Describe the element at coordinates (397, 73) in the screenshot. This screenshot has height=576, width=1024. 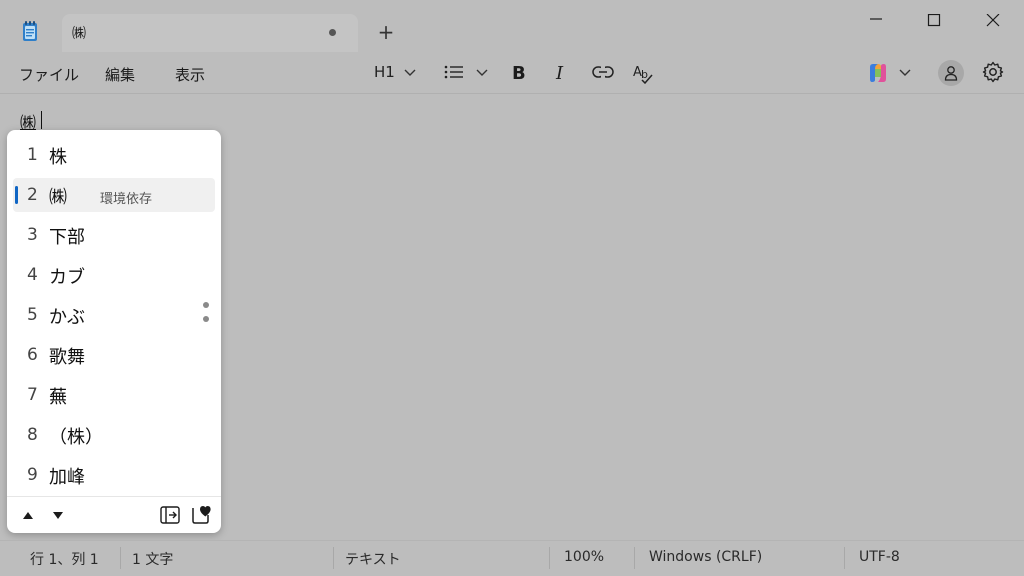
I see `heading-dropdown: H1` at that location.